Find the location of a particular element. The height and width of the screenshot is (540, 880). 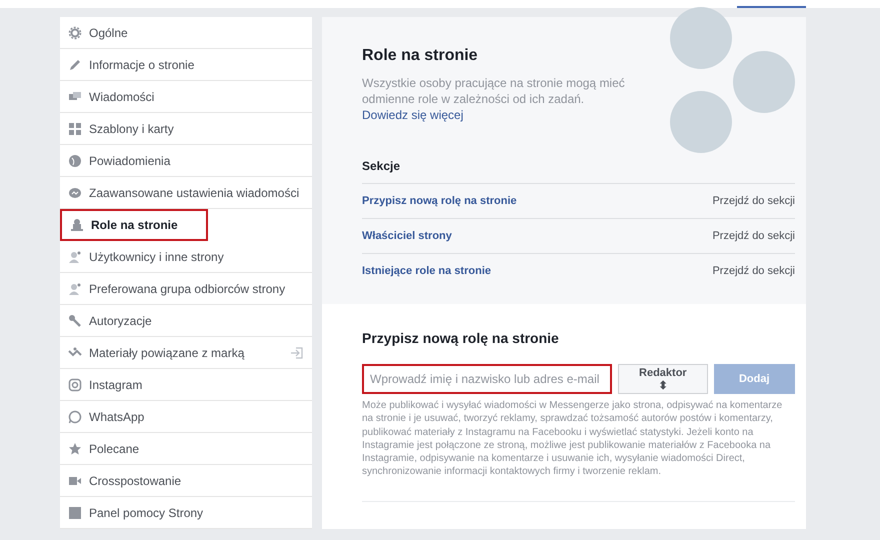

name-or-email-field: Wprowadź imię i nazwisko lub adres e-mail is located at coordinates (487, 379).